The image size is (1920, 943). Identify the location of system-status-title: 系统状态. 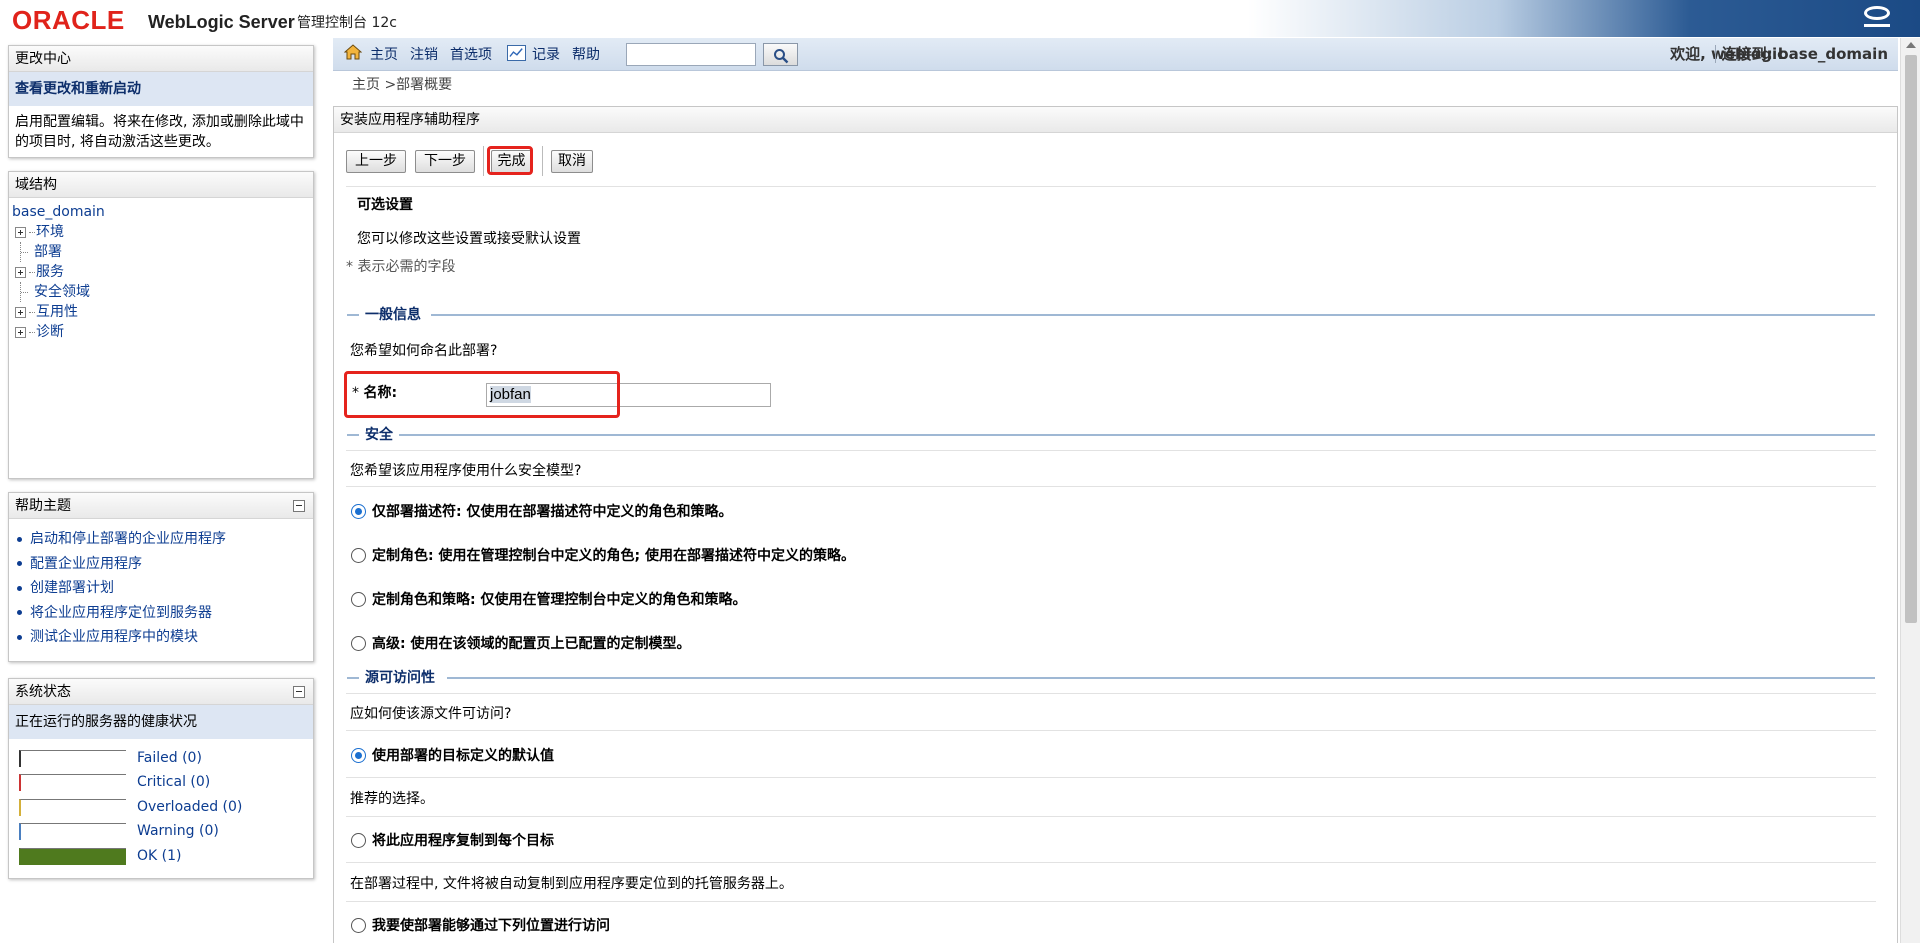
(161, 692).